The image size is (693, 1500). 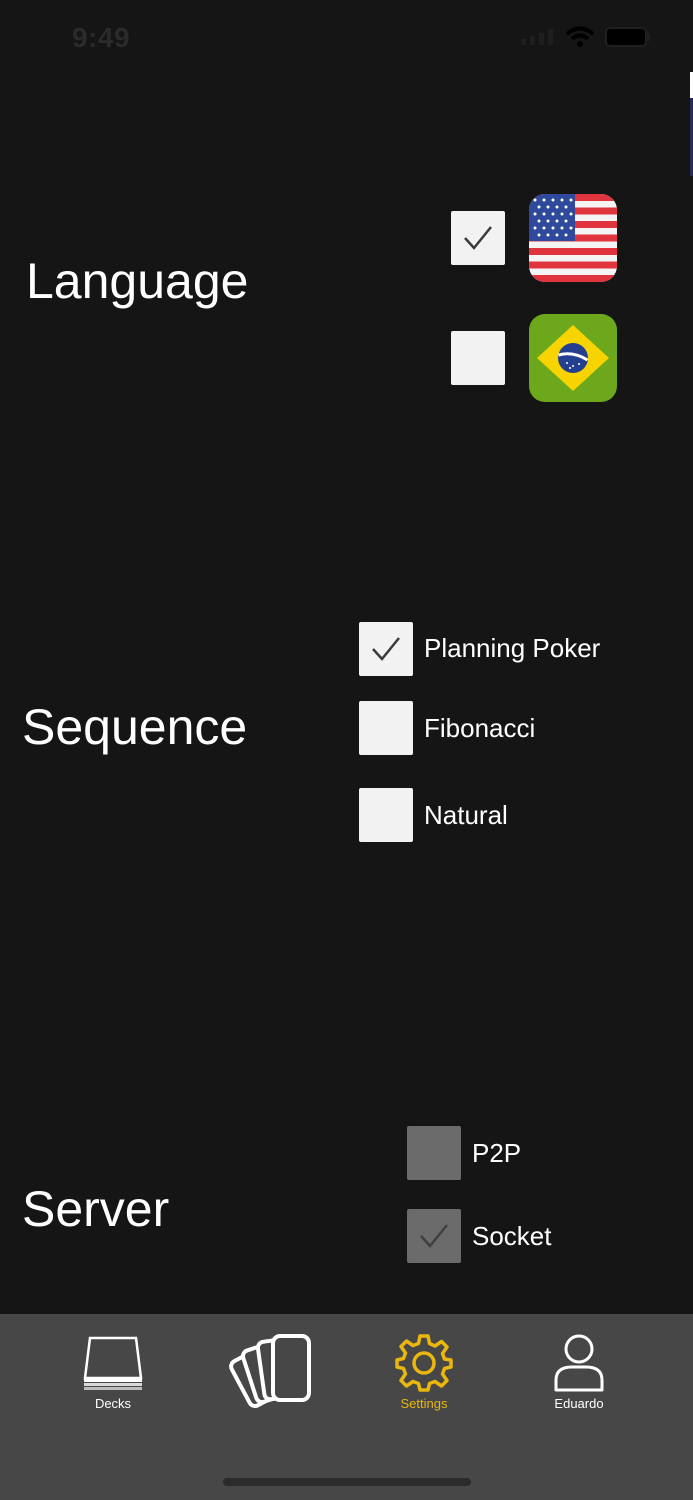 I want to click on brazil-flag-icon, so click(x=573, y=358).